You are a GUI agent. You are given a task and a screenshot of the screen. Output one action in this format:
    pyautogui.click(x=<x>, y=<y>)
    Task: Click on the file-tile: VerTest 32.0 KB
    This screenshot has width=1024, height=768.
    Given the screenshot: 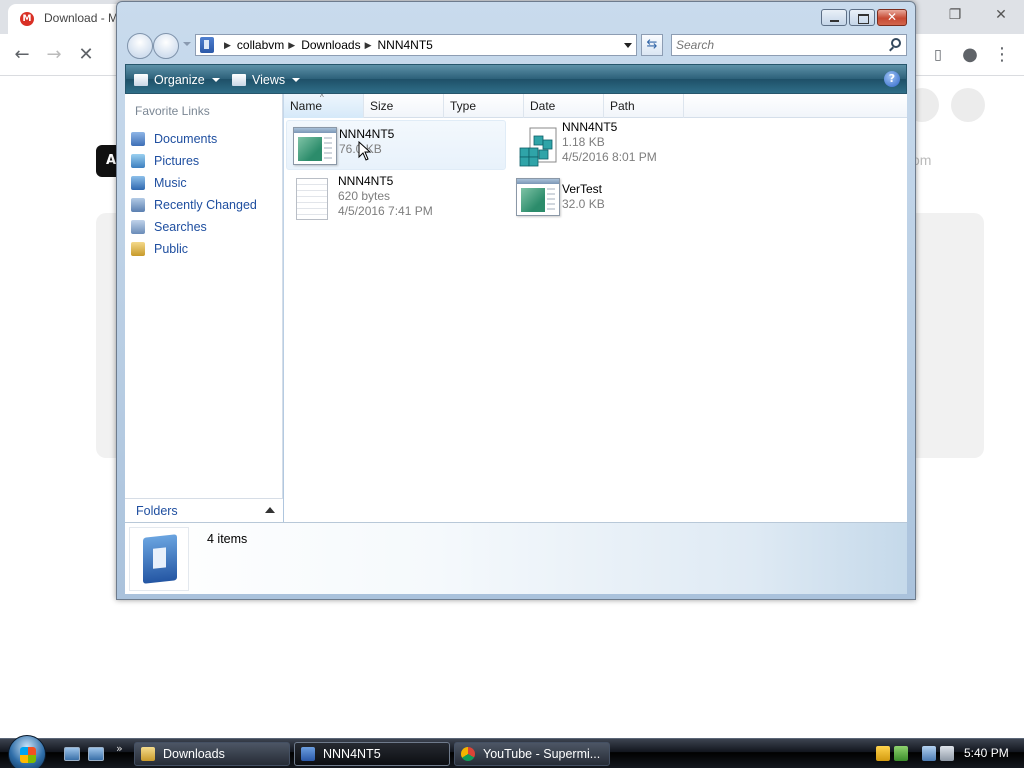 What is the action you would take?
    pyautogui.click(x=620, y=197)
    